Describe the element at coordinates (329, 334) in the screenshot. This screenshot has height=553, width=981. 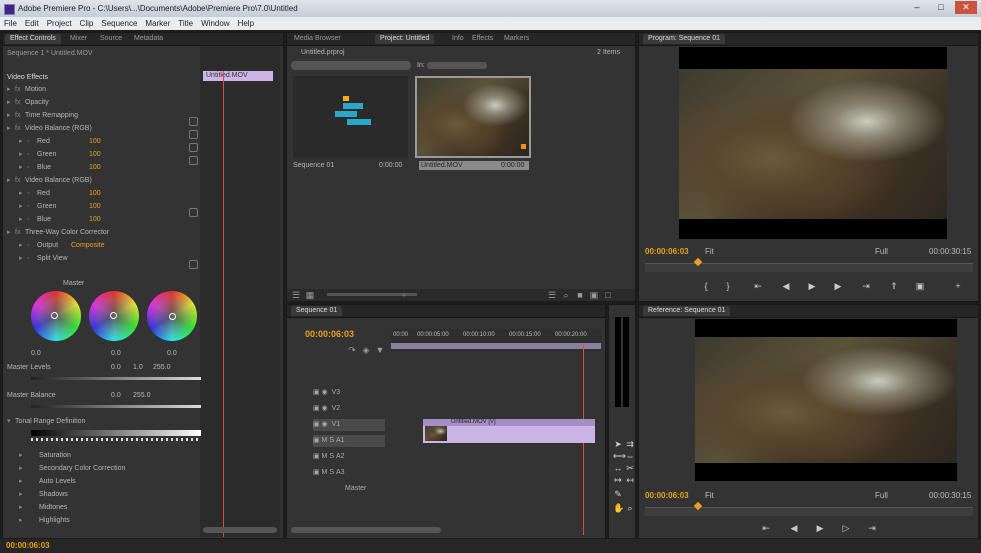
I see `timeline-timecode: 00:00:06:03` at that location.